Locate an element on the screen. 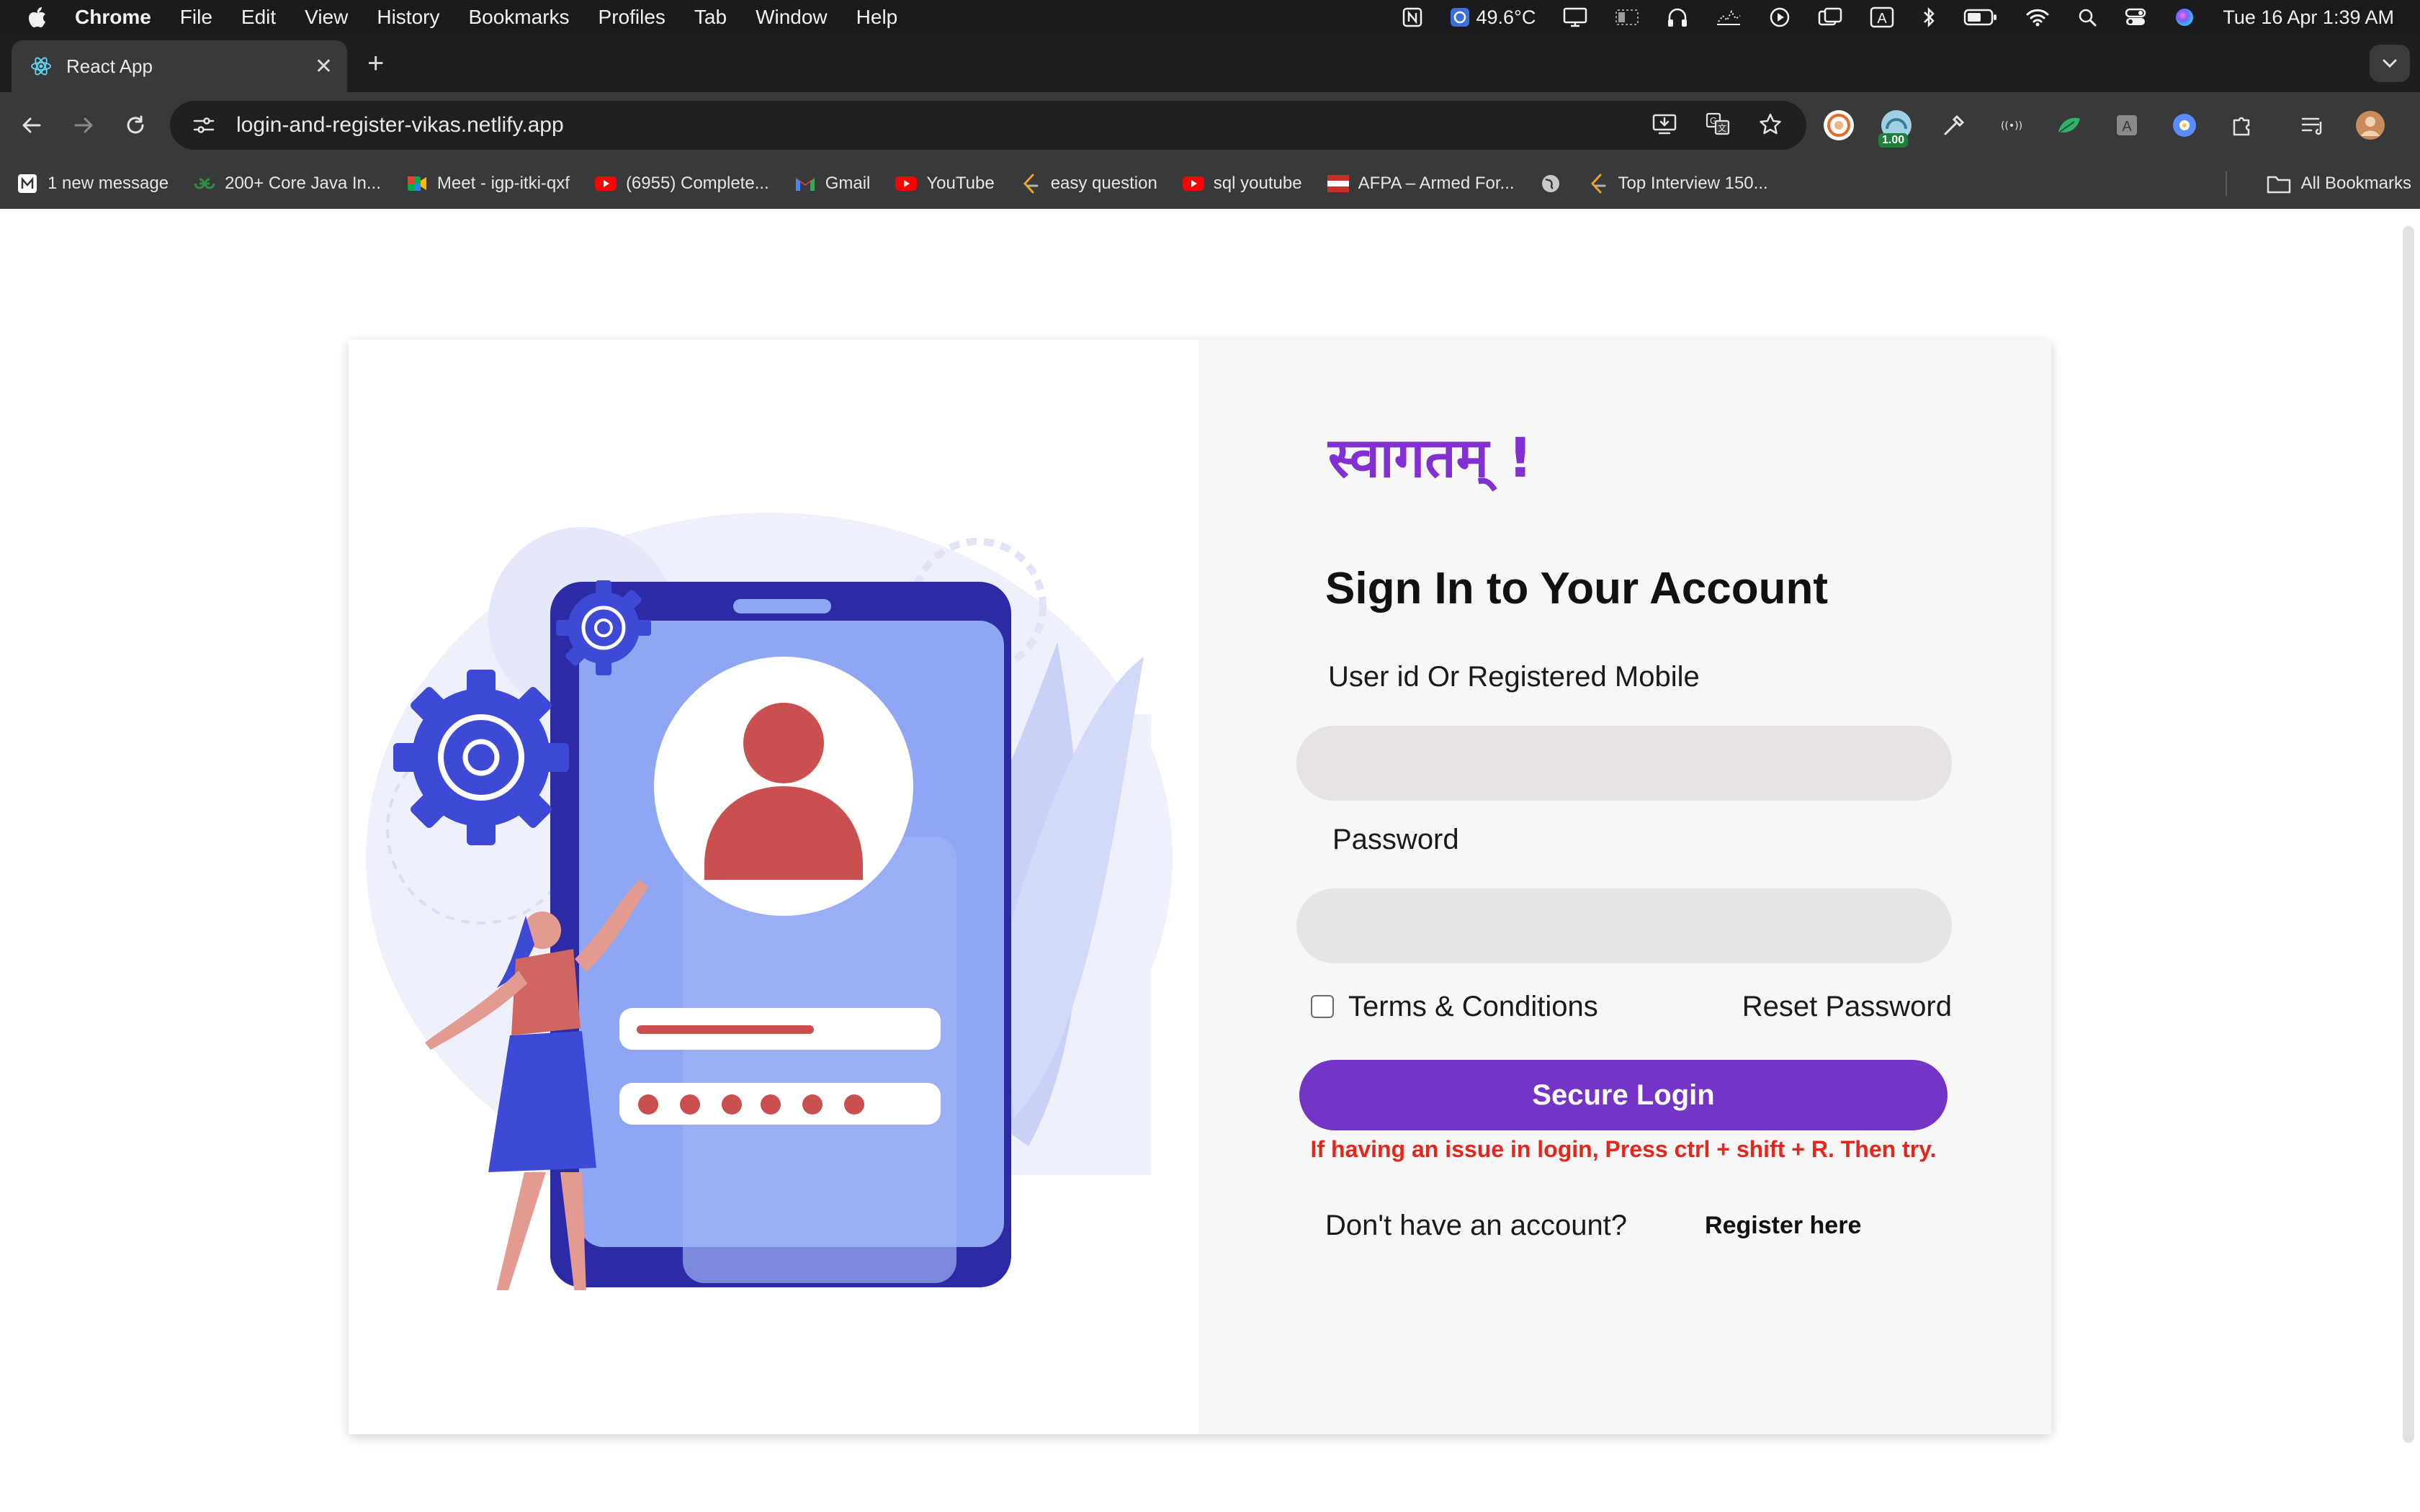 The height and width of the screenshot is (1512, 2420). globe-icon is located at coordinates (1550, 183).